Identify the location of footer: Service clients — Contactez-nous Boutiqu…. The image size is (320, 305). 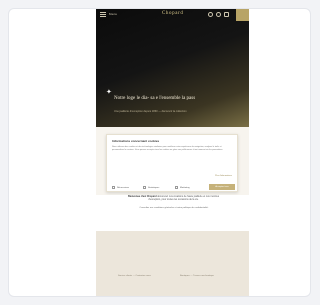
(172, 263).